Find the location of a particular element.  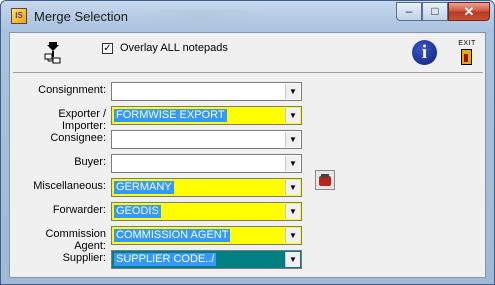

close-button: ✕ is located at coordinates (469, 11).